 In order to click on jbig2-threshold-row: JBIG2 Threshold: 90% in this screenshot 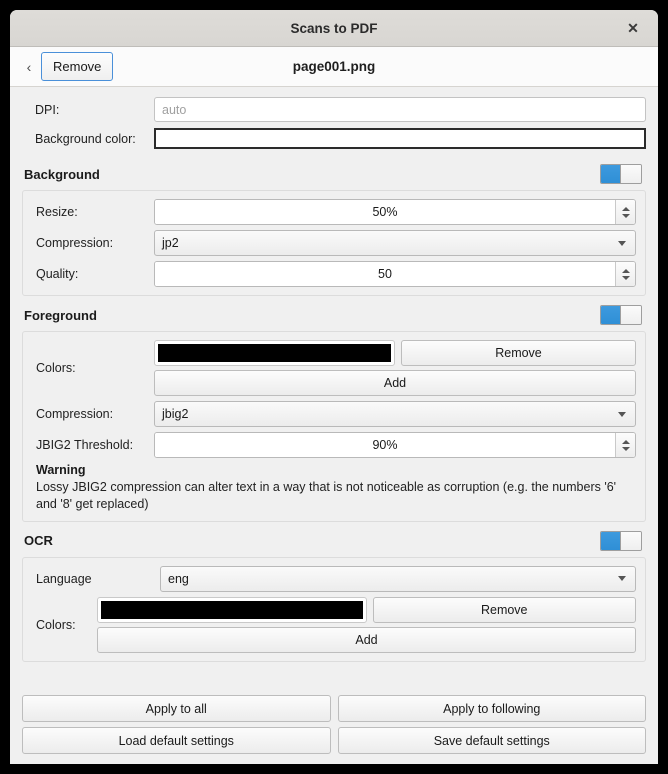, I will do `click(334, 445)`.